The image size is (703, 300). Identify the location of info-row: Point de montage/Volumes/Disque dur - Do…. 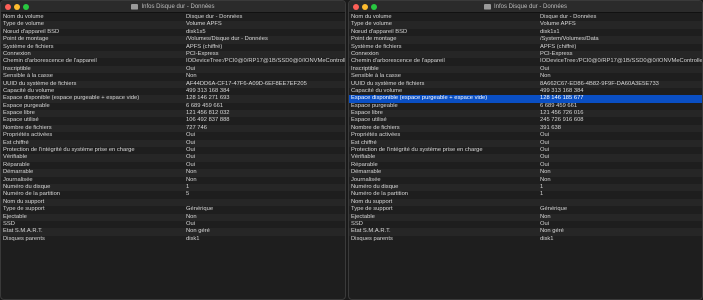
(173, 40).